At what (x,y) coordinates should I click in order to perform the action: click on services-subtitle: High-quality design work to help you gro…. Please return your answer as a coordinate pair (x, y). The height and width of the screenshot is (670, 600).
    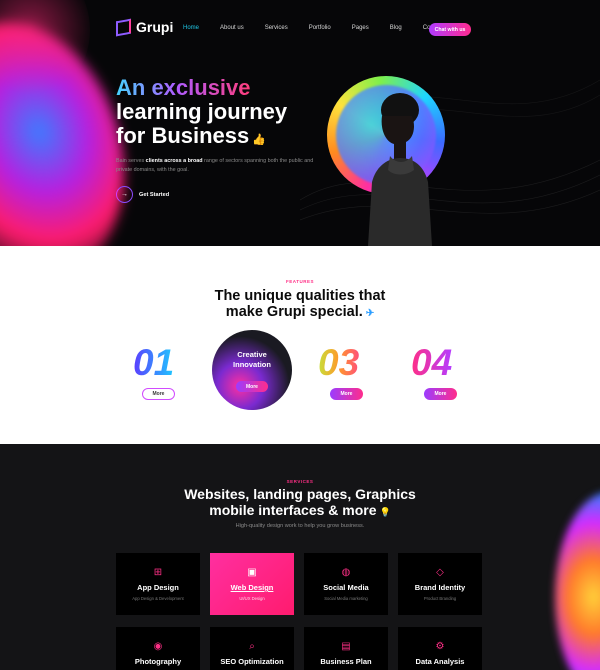
    Looking at the image, I should click on (300, 526).